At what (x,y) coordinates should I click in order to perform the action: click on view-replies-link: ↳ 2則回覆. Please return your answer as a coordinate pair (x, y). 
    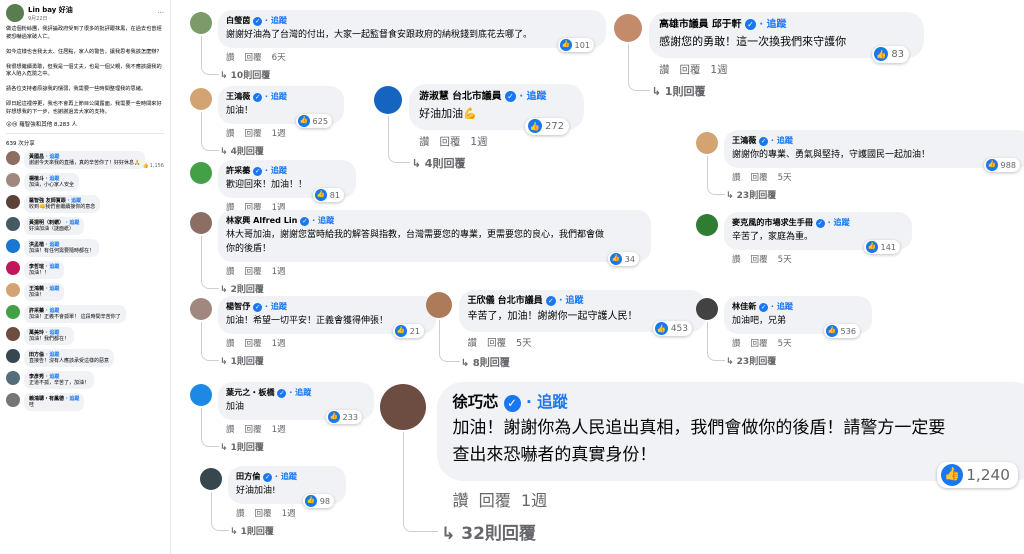
    Looking at the image, I should click on (242, 288).